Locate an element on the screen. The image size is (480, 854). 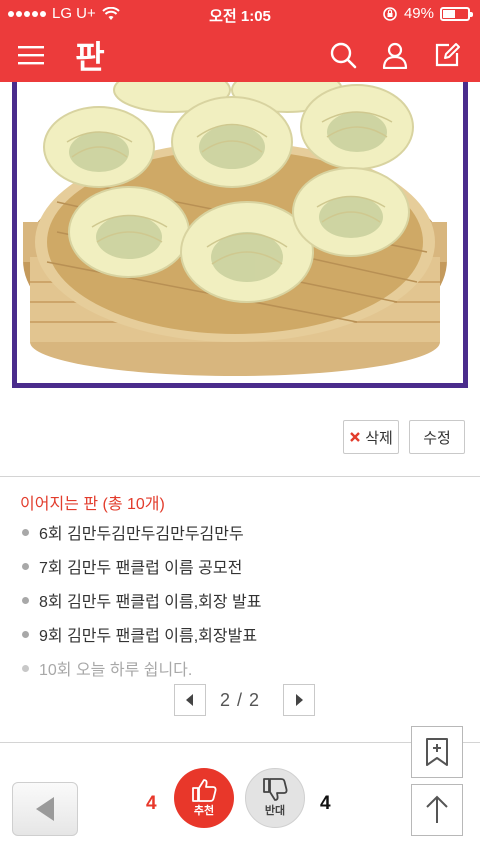
scroll-top-button is located at coordinates (437, 810).